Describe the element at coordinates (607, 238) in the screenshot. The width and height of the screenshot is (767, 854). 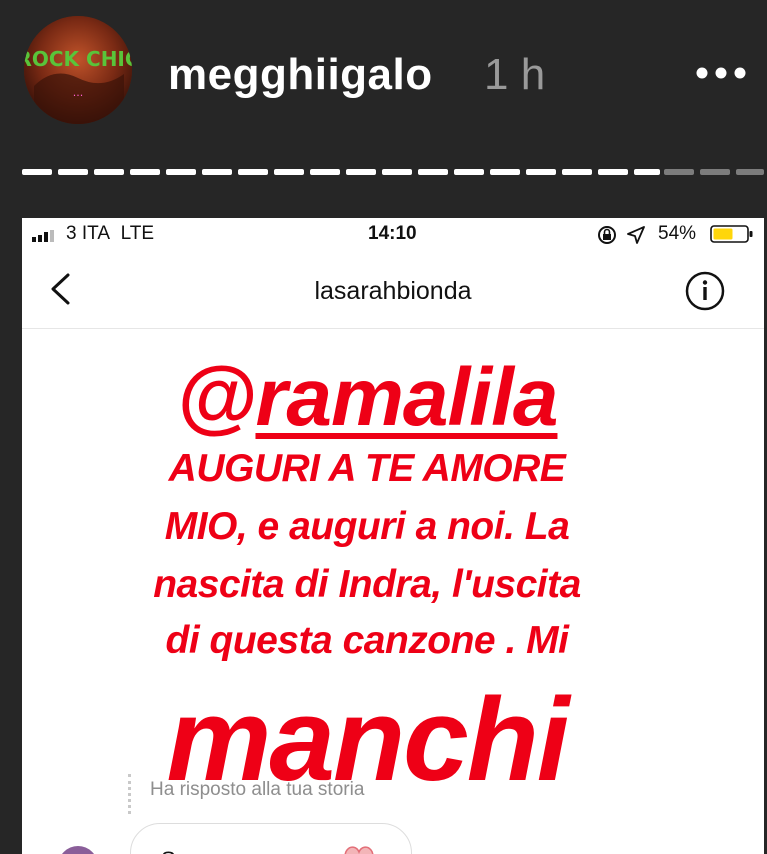
I see `rotation-lock-icon` at that location.